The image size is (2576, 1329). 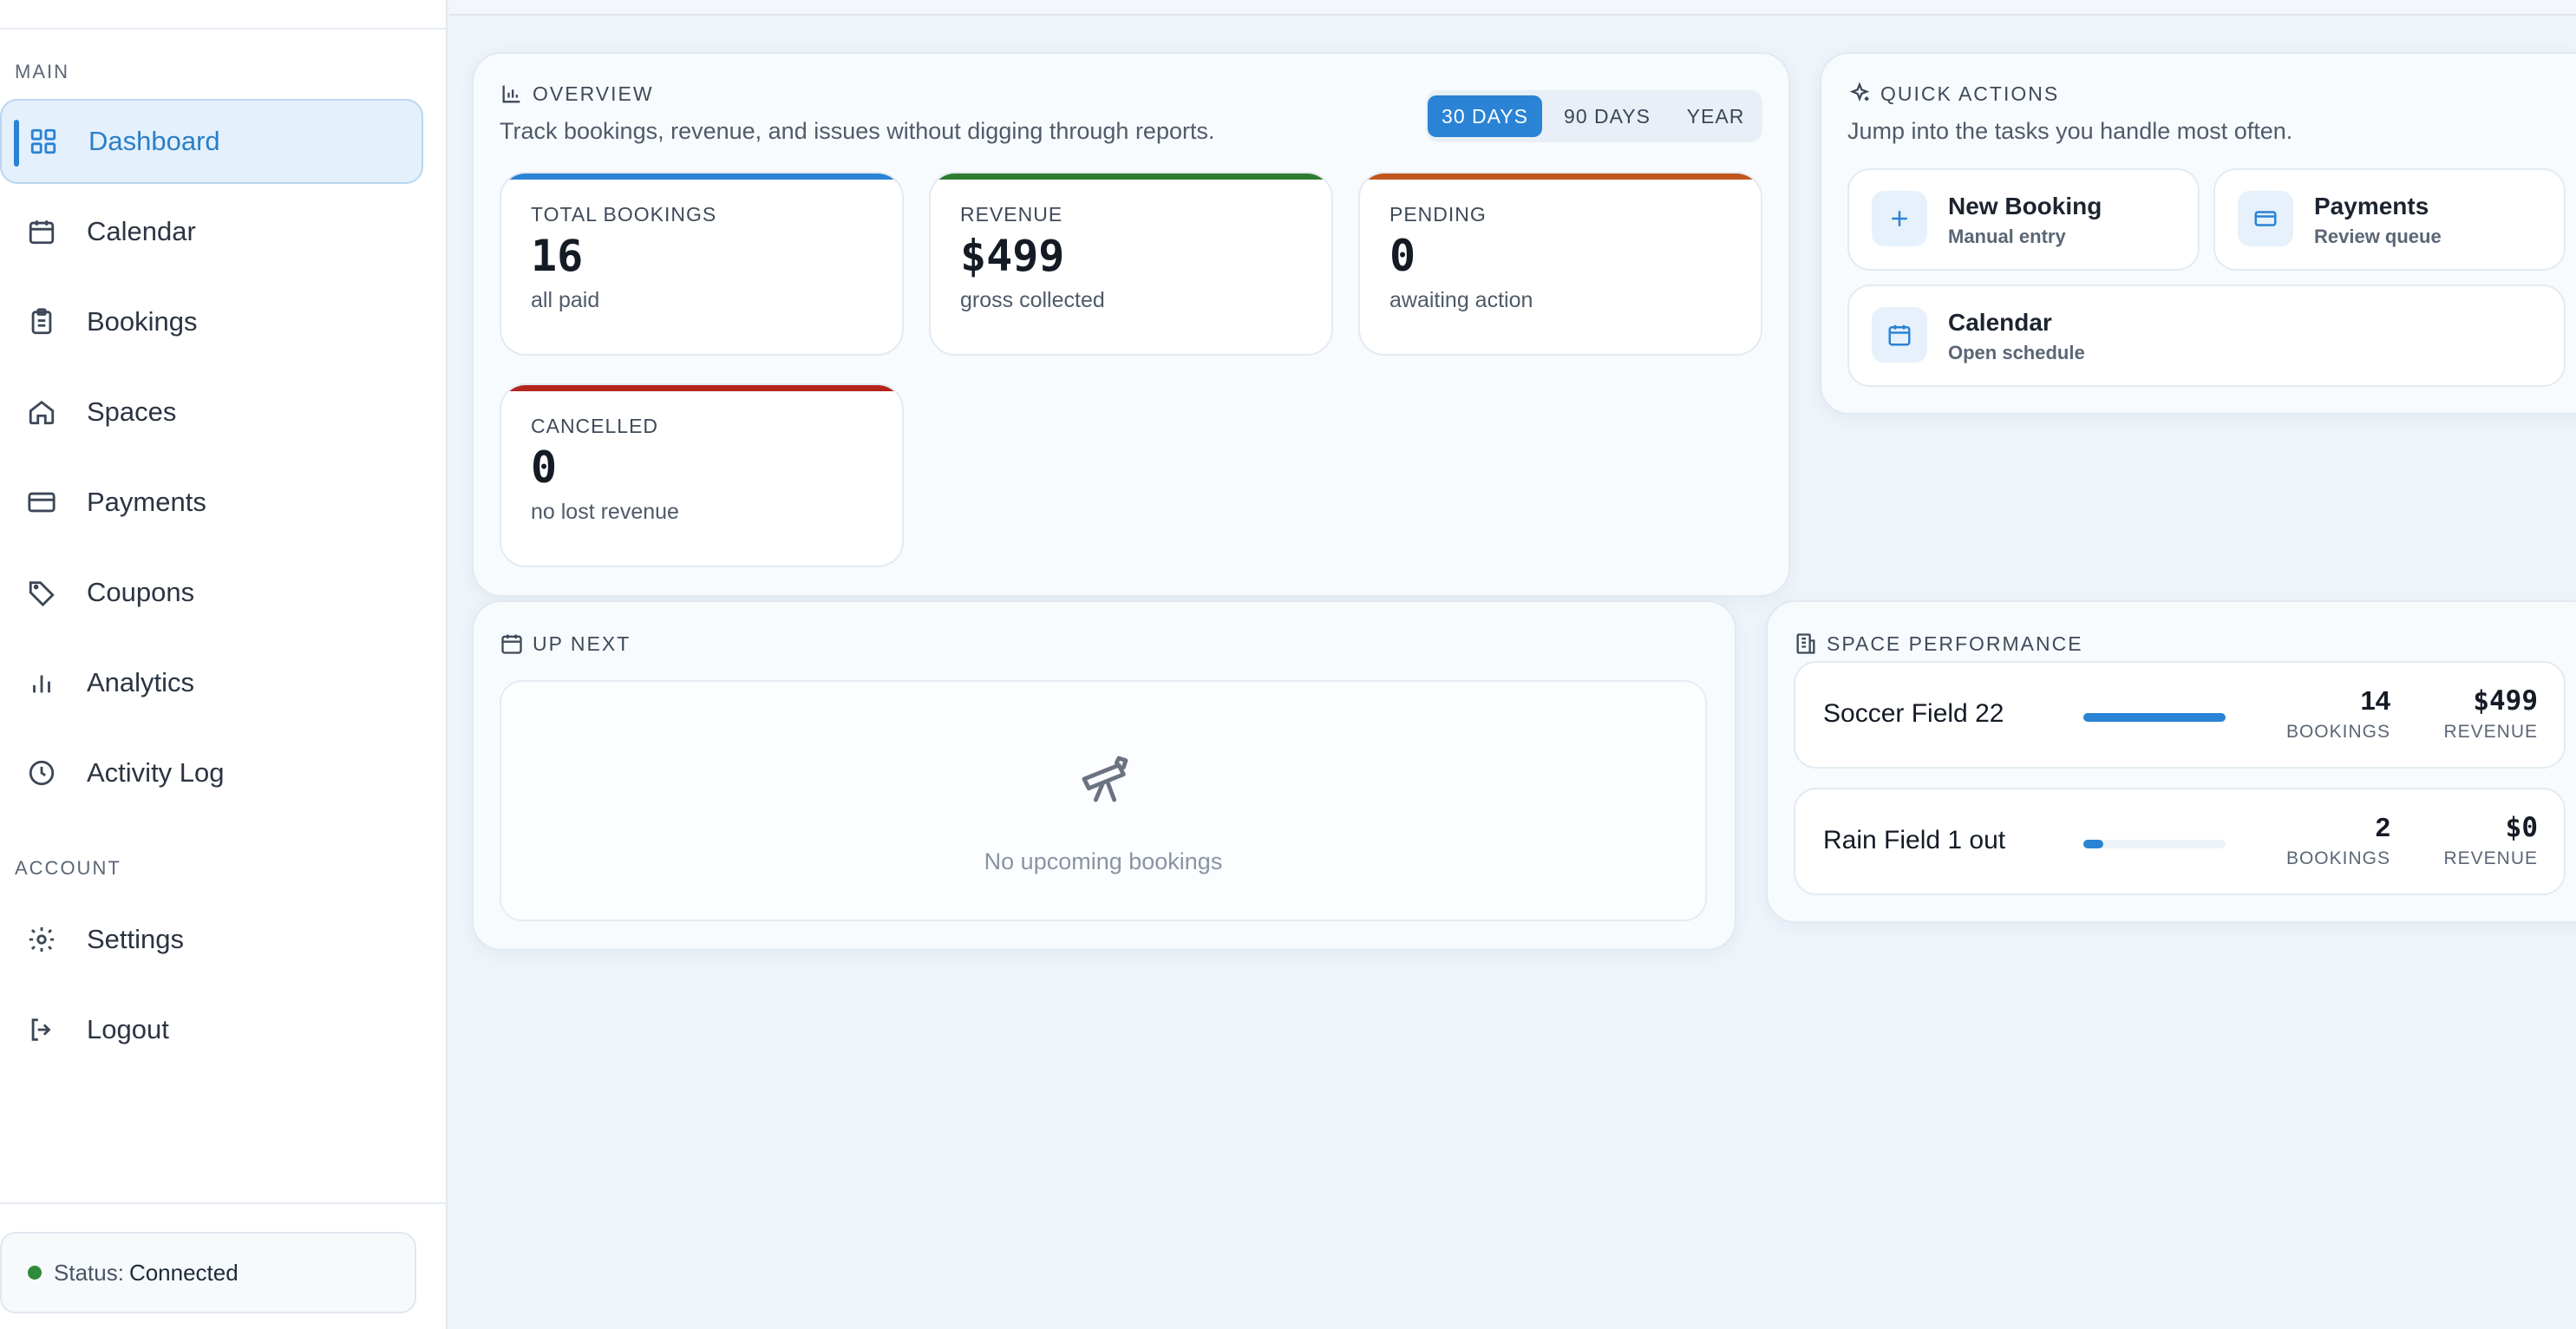 I want to click on stat-value: 16, so click(x=557, y=256).